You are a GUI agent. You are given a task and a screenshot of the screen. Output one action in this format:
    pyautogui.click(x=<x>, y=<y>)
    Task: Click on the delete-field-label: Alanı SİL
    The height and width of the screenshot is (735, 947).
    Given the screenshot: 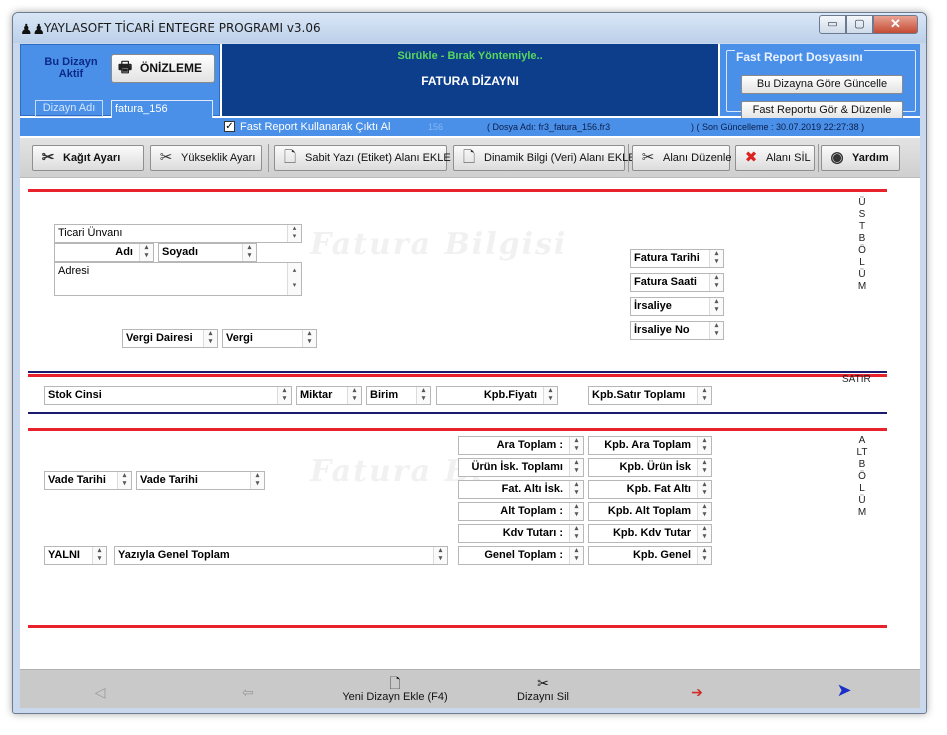 What is the action you would take?
    pyautogui.click(x=788, y=158)
    